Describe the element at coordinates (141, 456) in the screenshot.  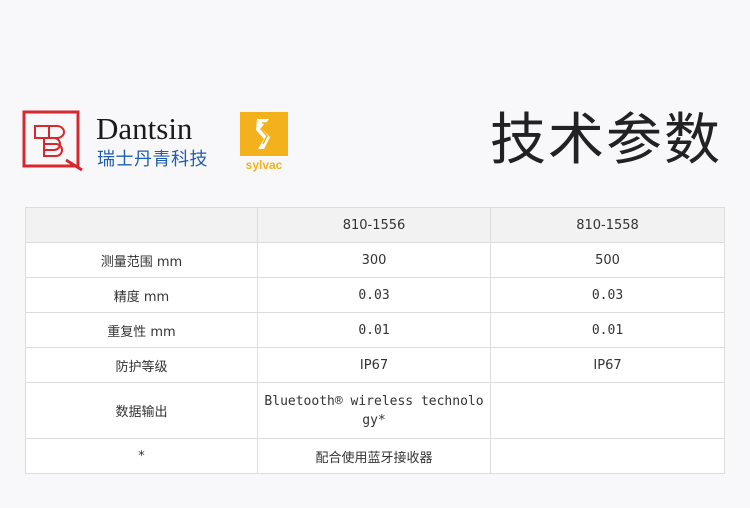
I see `row-label: *` at that location.